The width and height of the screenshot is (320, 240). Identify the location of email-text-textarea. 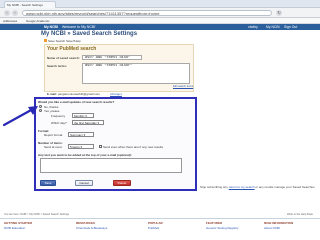
(111, 165).